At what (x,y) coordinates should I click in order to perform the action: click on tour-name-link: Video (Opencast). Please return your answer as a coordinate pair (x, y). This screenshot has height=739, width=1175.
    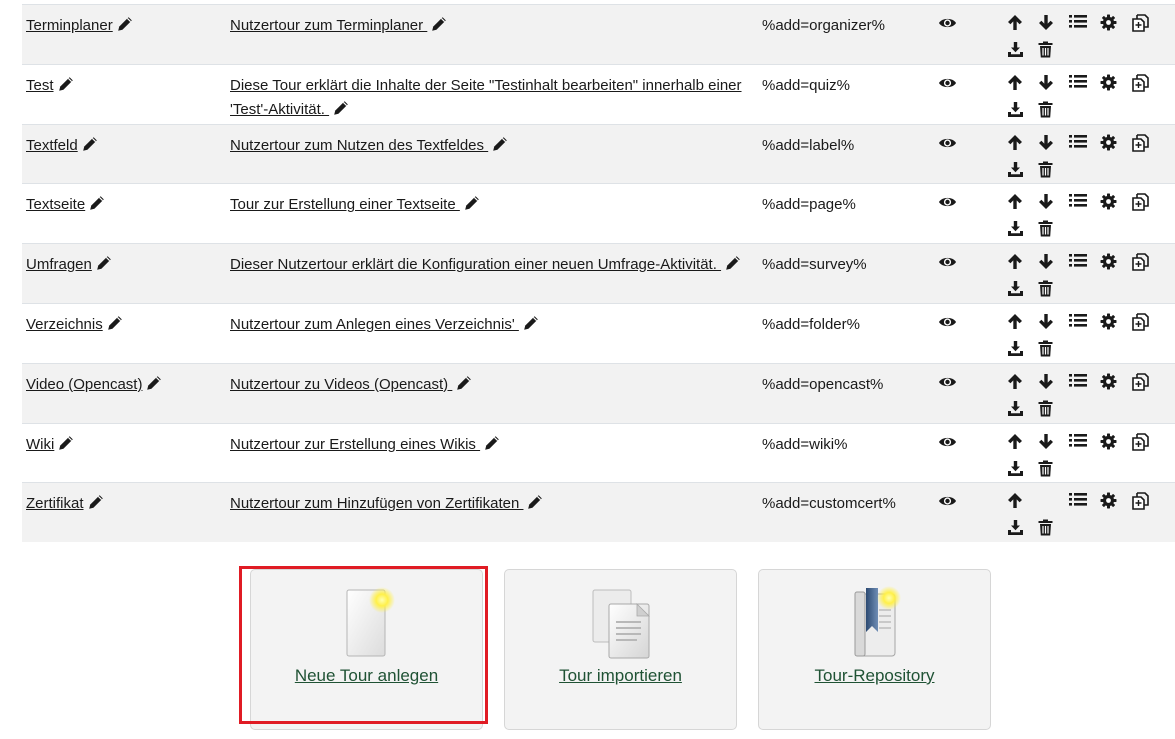
    Looking at the image, I should click on (84, 384).